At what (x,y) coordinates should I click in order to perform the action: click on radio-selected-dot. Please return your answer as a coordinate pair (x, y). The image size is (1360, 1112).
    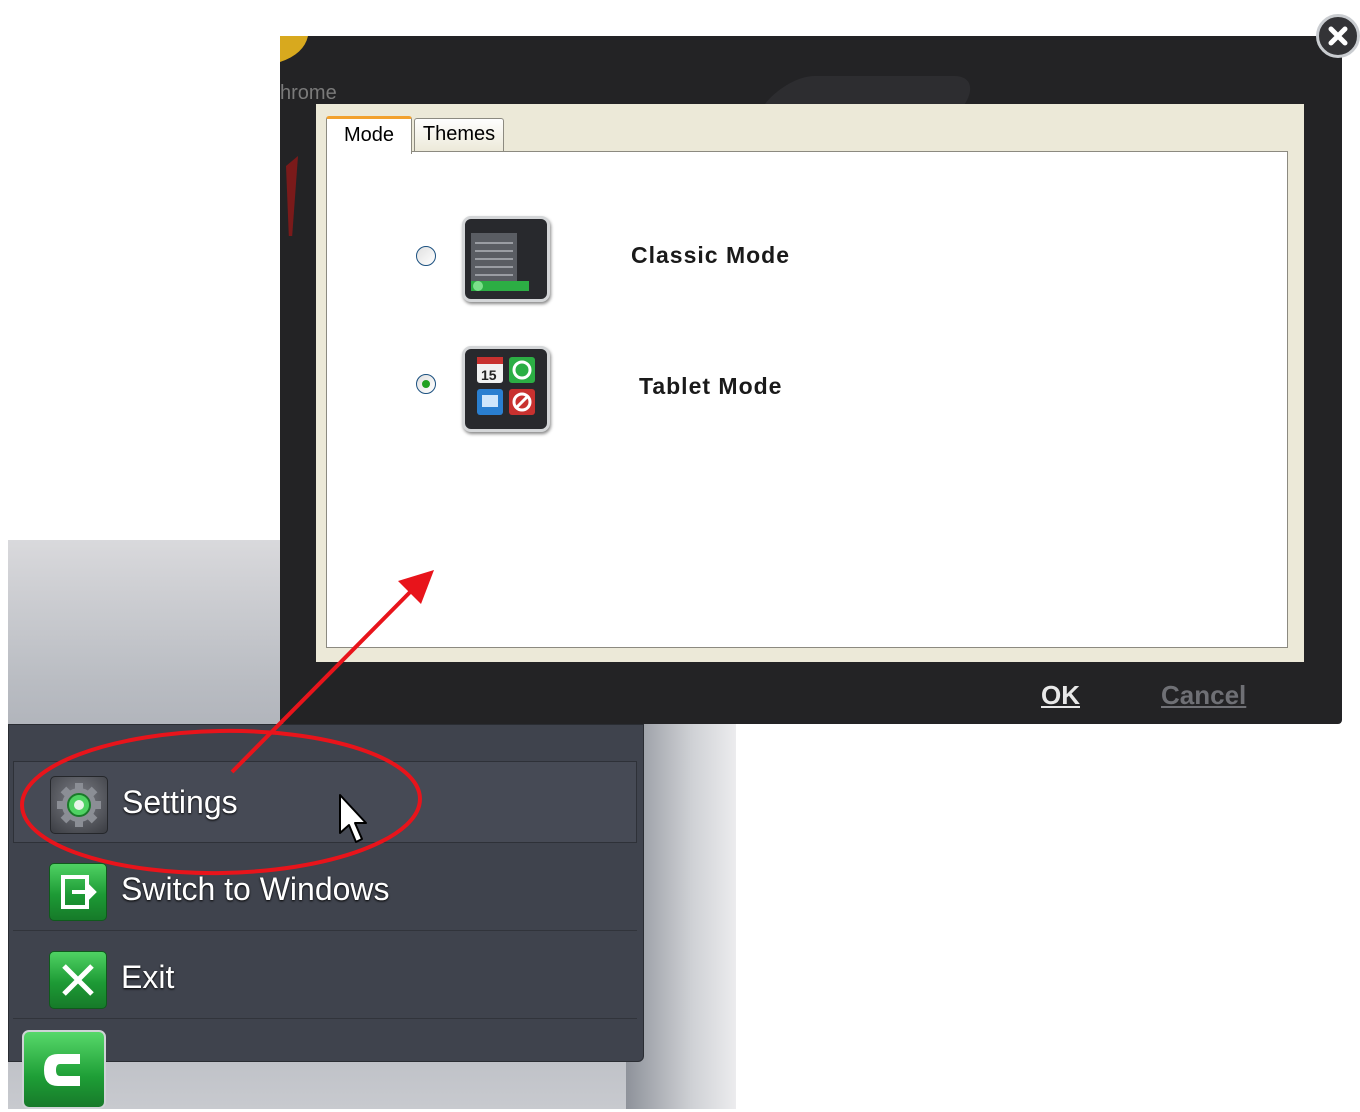
    Looking at the image, I should click on (426, 384).